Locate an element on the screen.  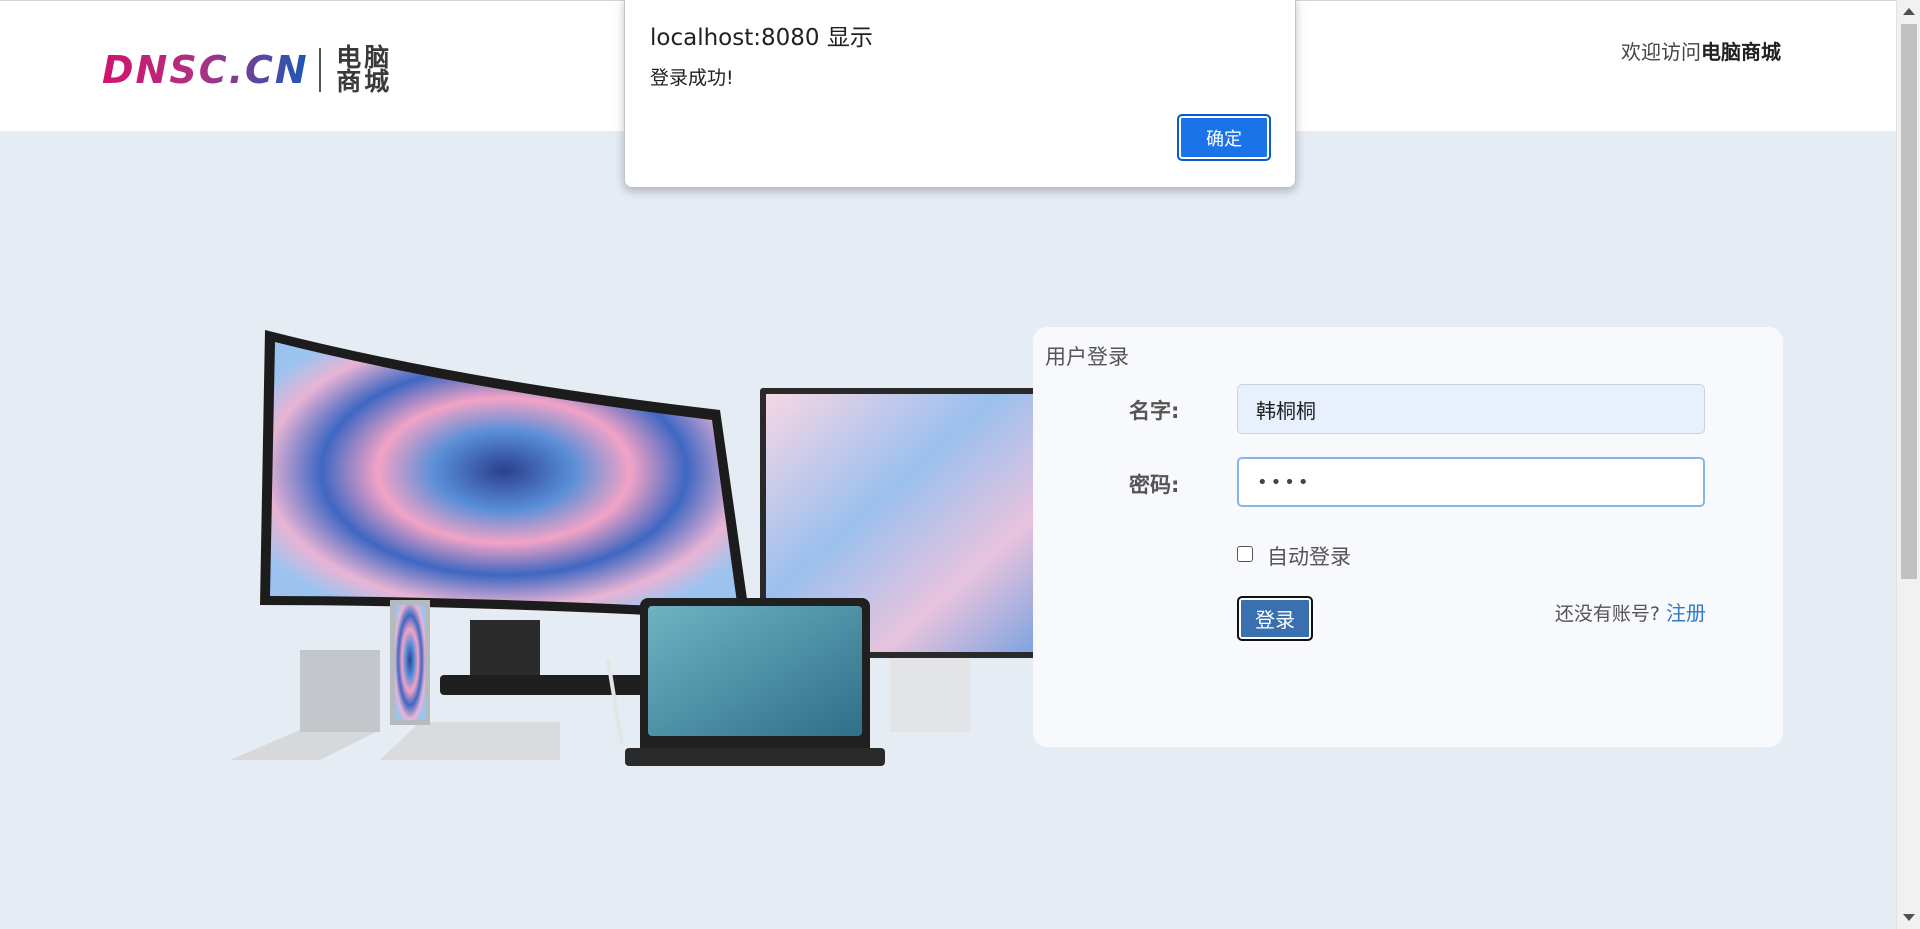
logo-divider is located at coordinates (319, 70).